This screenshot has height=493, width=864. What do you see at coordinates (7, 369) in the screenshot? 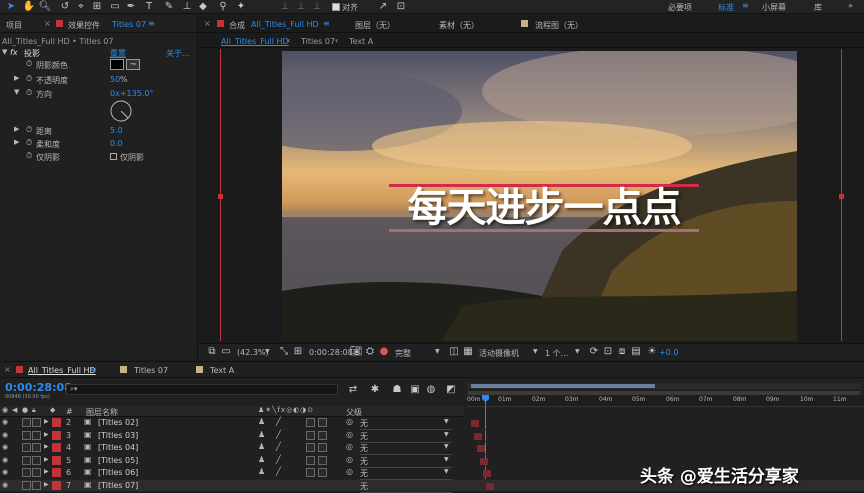
I see `timeline-tab-close-icon: ×` at bounding box center [7, 369].